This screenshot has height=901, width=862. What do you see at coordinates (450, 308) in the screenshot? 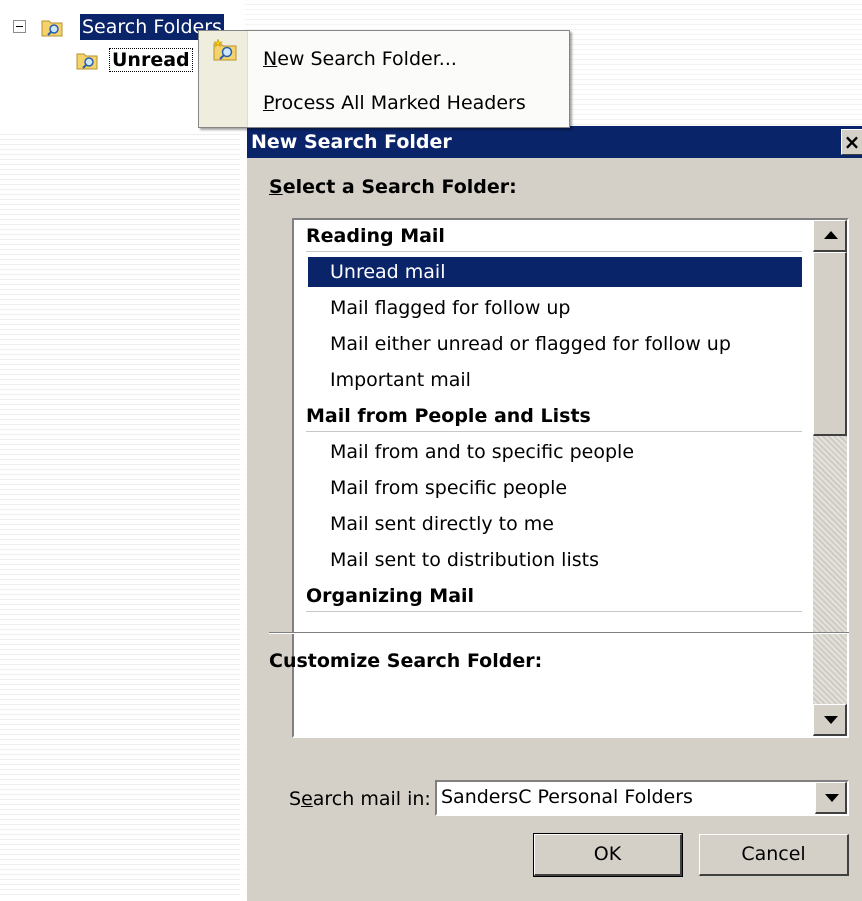
I see `list-item: Mail flagged for follow up` at bounding box center [450, 308].